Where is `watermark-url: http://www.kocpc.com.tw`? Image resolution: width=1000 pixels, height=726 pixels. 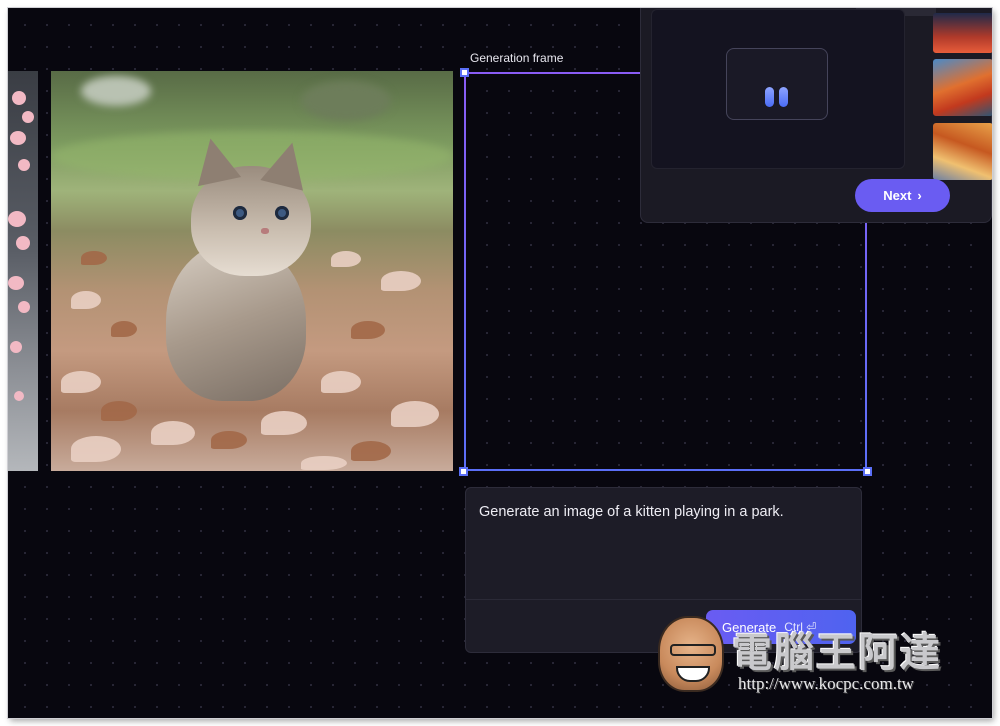
watermark-url: http://www.kocpc.com.tw is located at coordinates (826, 683).